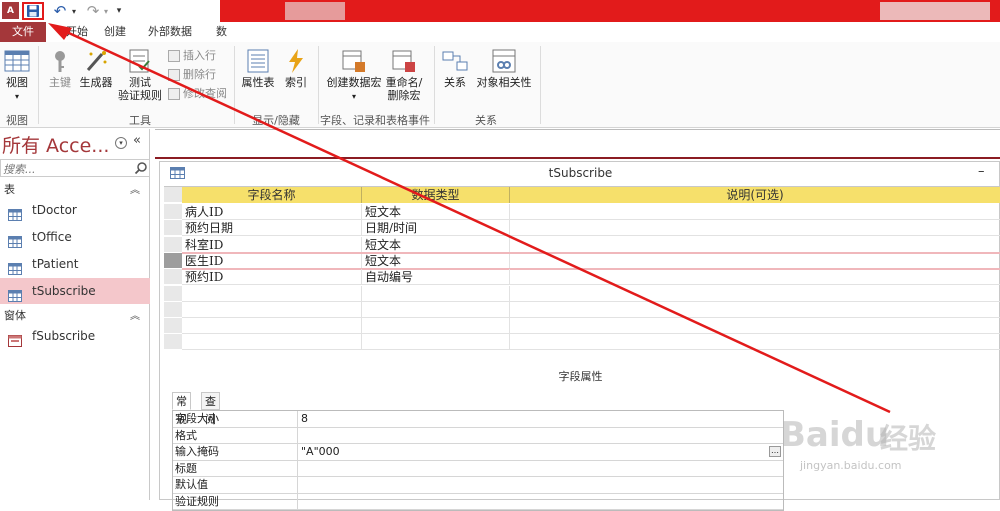 Image resolution: width=1000 pixels, height=511 pixels. Describe the element at coordinates (121, 143) in the screenshot. I see `nav-menu-chevron-icon: ▾` at that location.